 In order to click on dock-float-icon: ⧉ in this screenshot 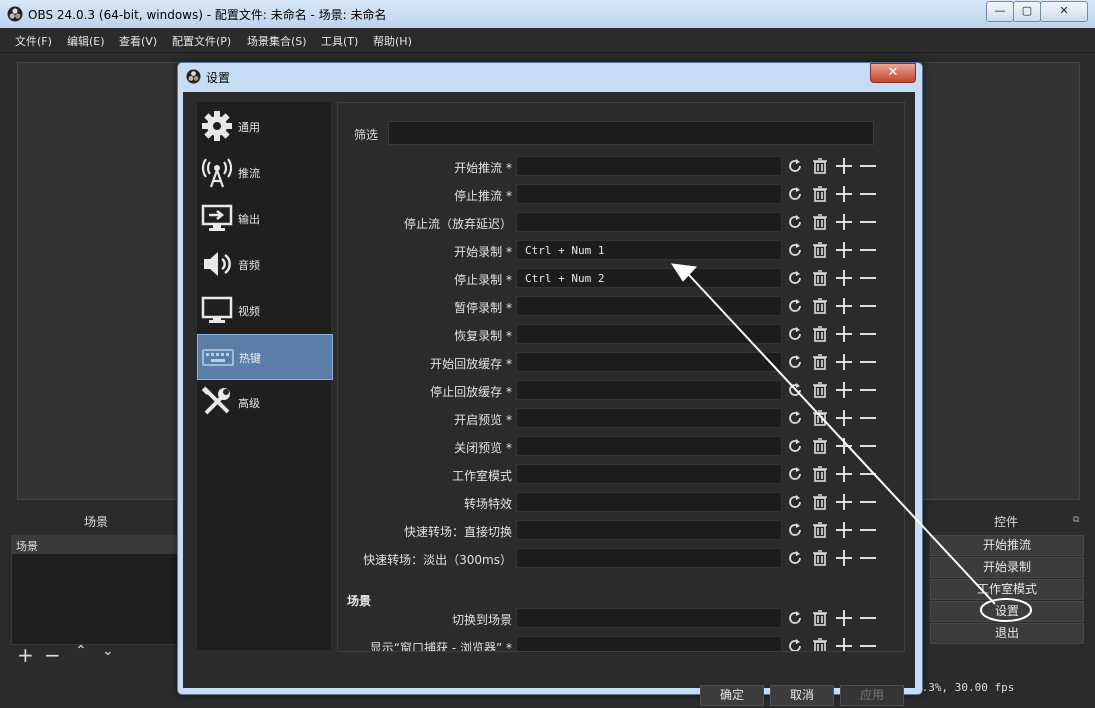, I will do `click(1076, 520)`.